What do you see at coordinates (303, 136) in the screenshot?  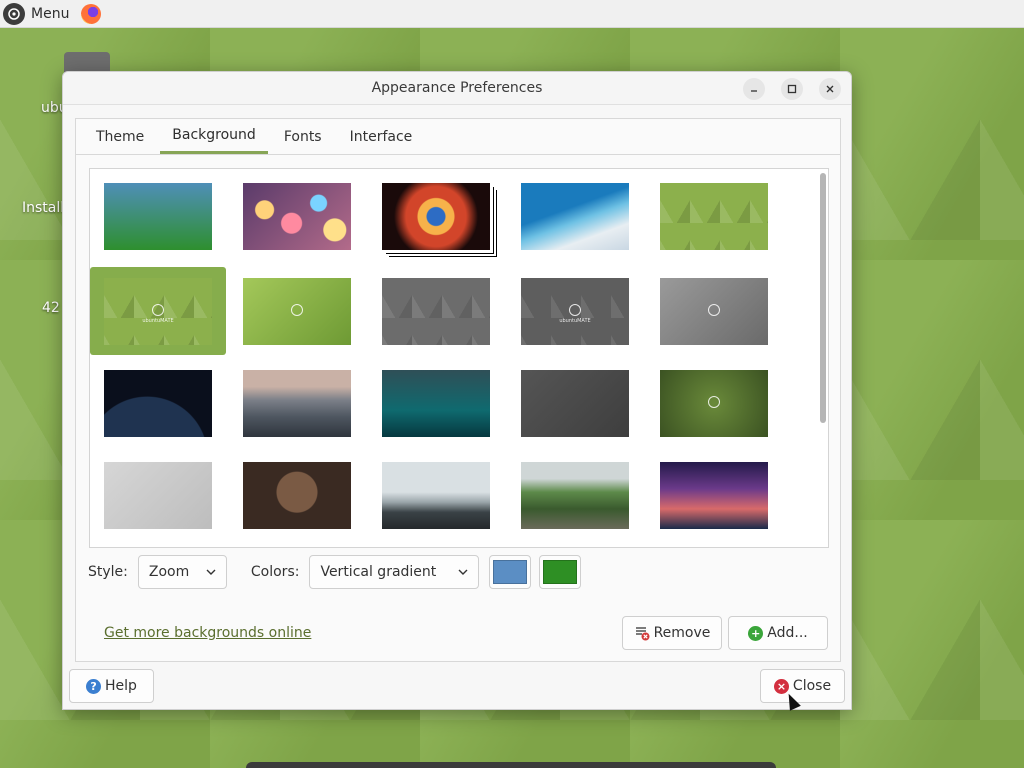 I see `tab-fonts: Fonts` at bounding box center [303, 136].